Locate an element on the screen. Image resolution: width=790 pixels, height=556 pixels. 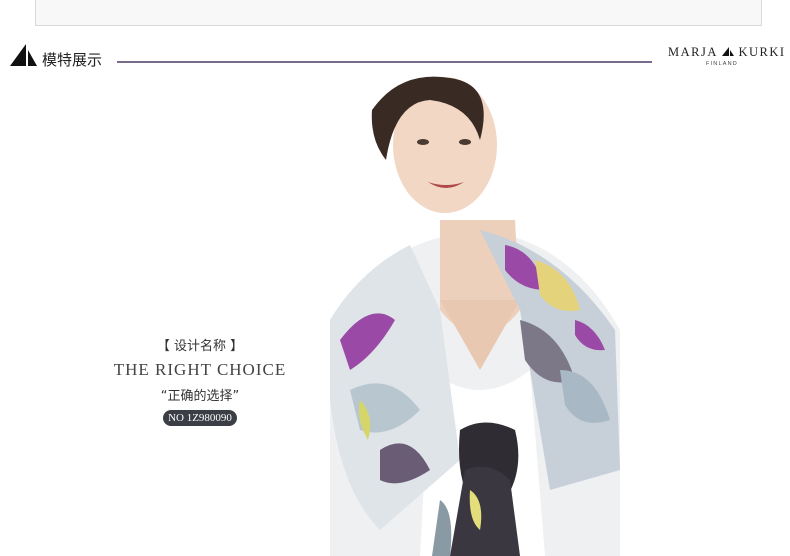
brand-sail-icon is located at coordinates (727, 51).